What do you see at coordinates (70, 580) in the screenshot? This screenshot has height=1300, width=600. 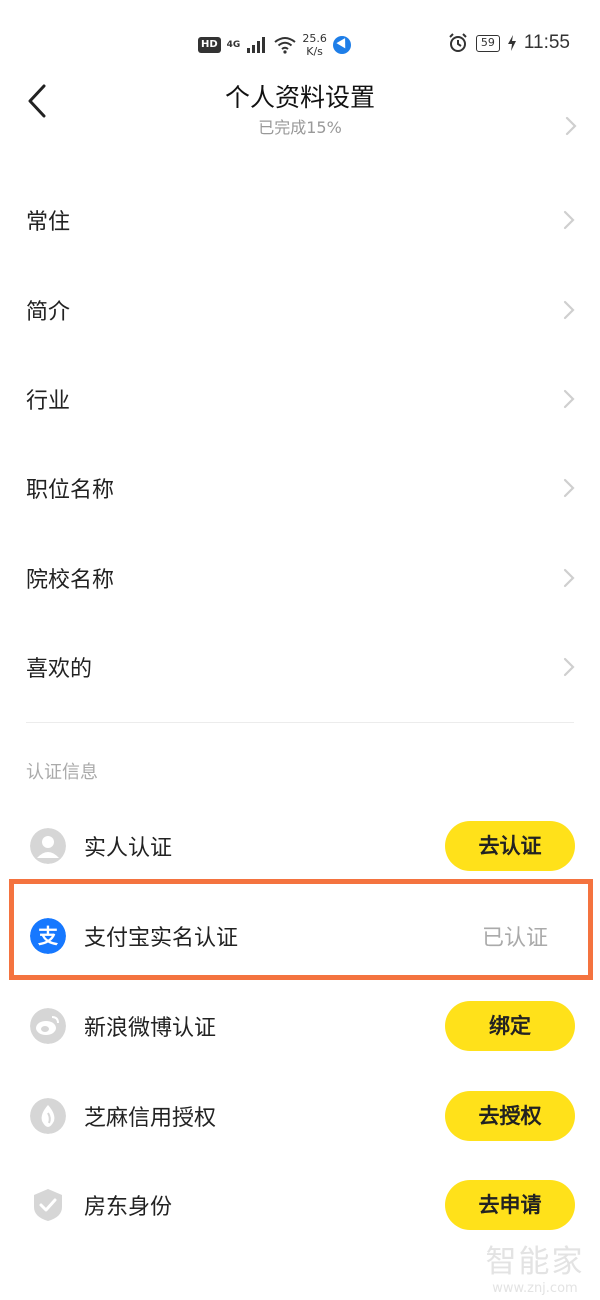 I see `row-label: 院校名称` at bounding box center [70, 580].